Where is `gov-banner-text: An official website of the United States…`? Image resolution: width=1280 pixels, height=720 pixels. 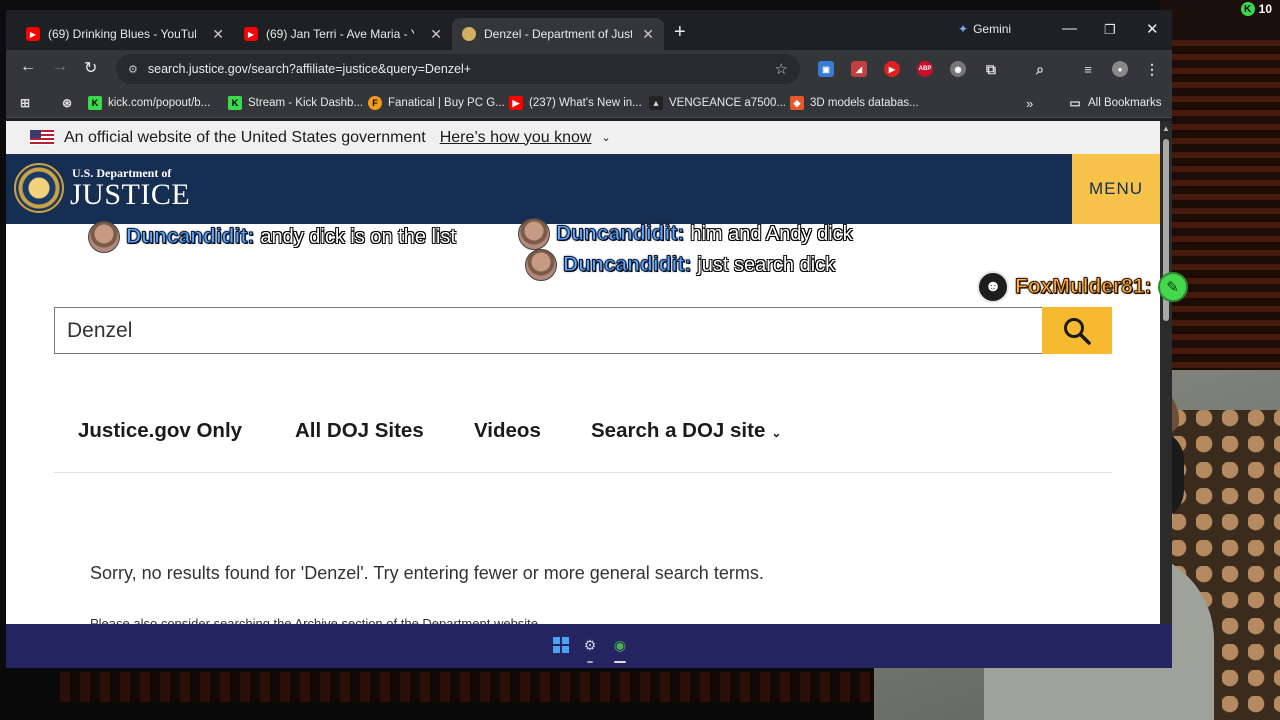 gov-banner-text: An official website of the United States… is located at coordinates (245, 137).